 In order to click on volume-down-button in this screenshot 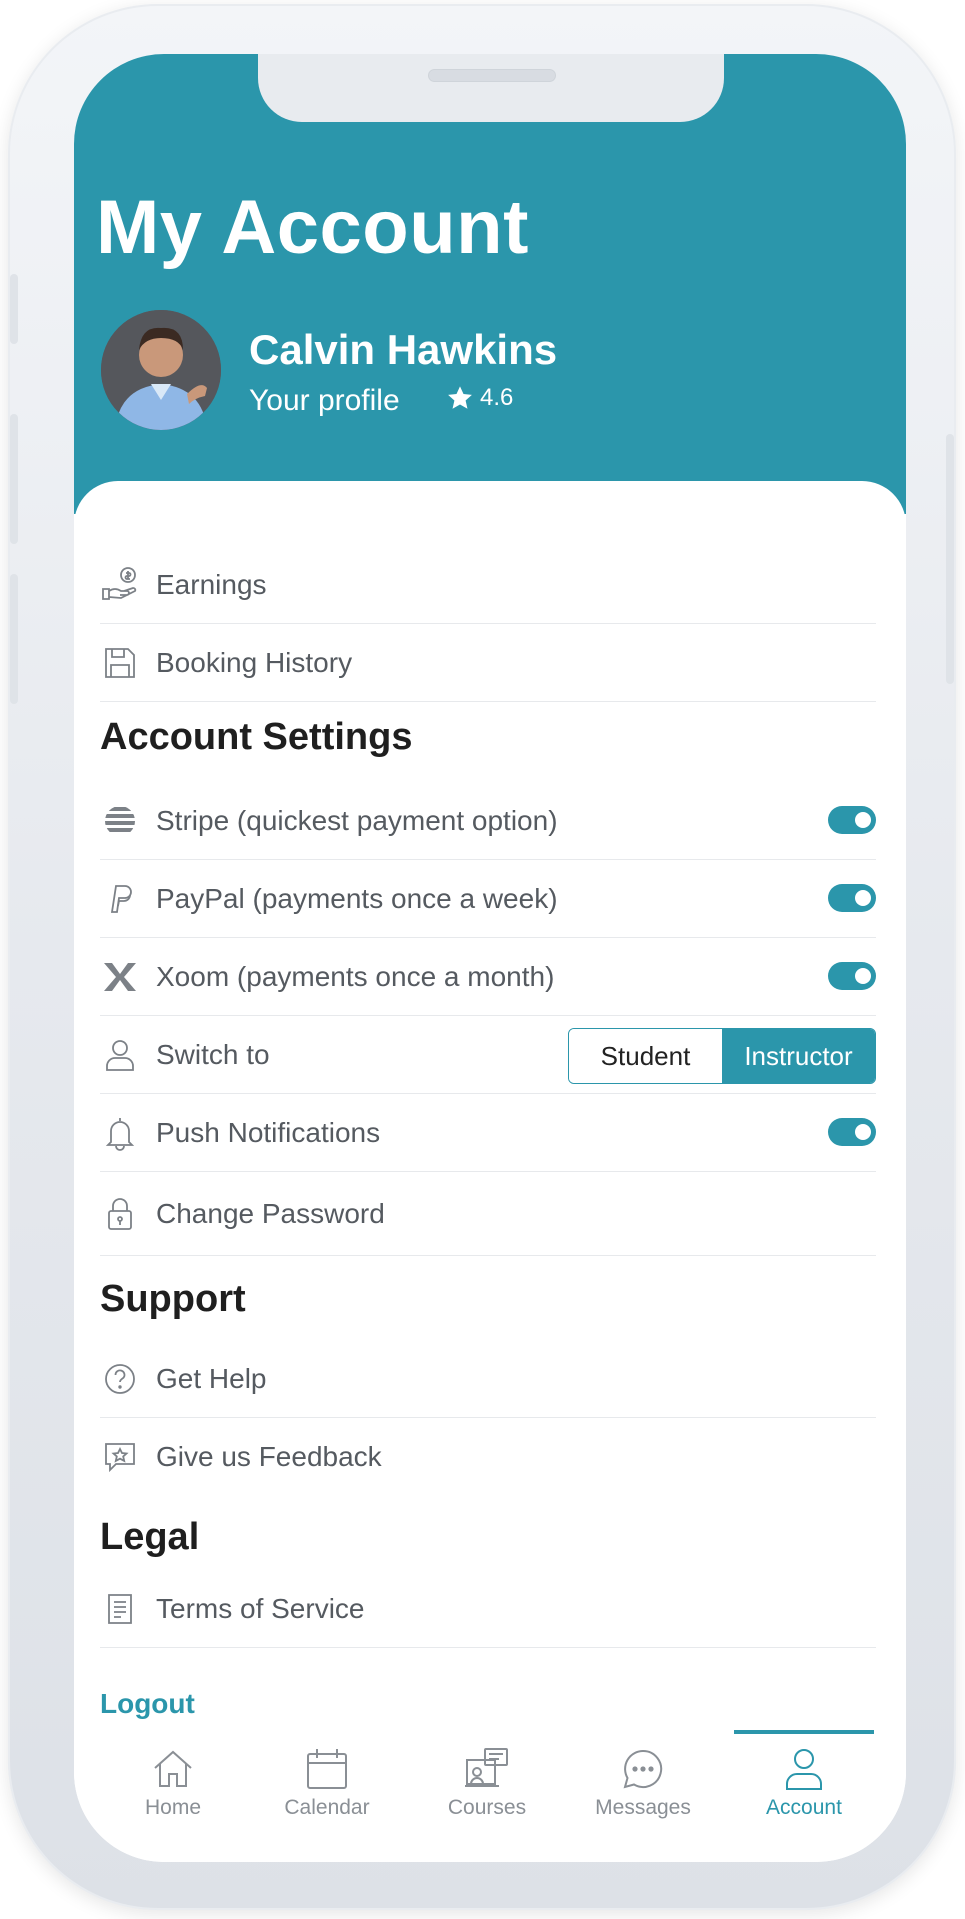, I will do `click(14, 639)`.